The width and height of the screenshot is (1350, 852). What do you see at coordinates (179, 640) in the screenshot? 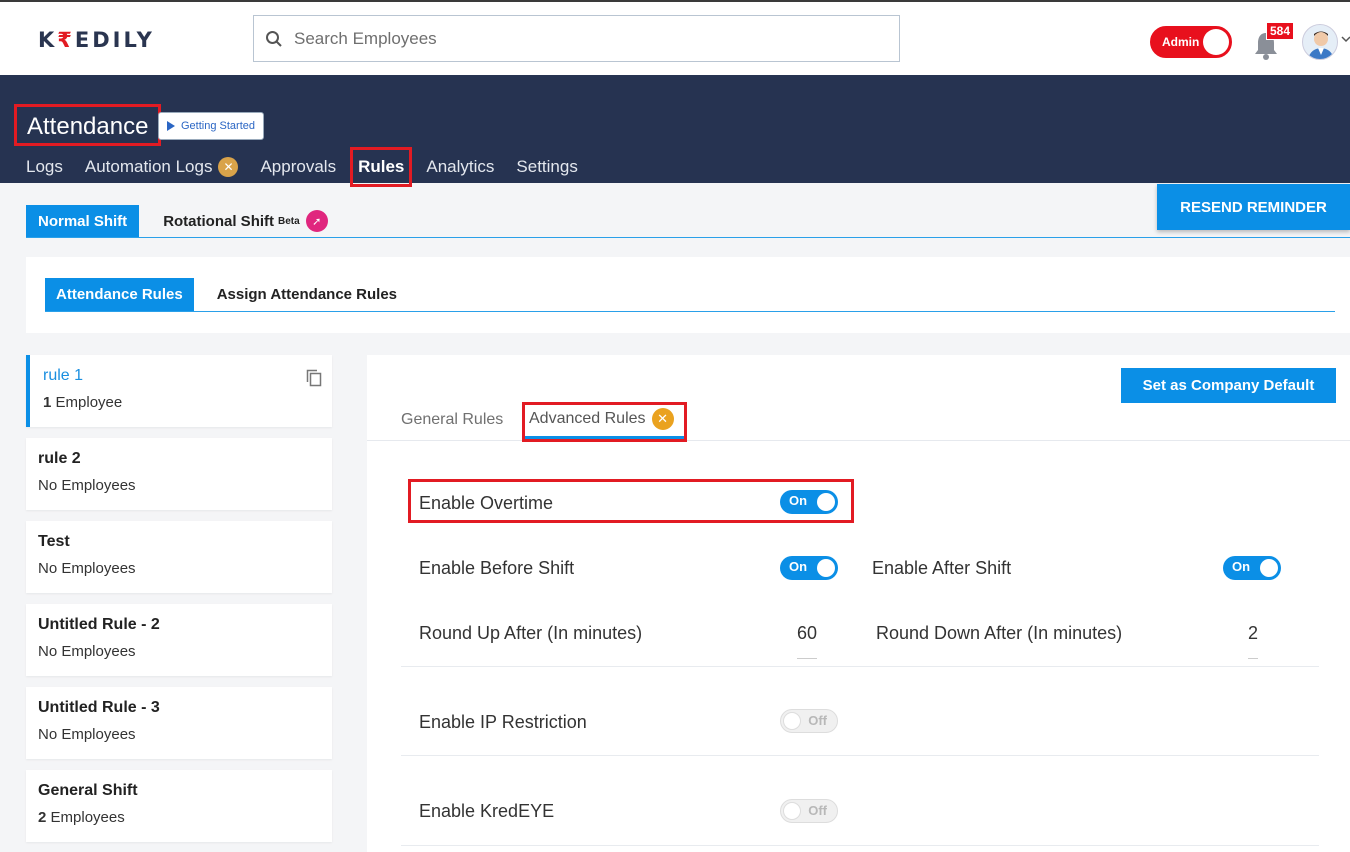
I see `rule-card: Untitled Rule - 2 No Employees` at bounding box center [179, 640].